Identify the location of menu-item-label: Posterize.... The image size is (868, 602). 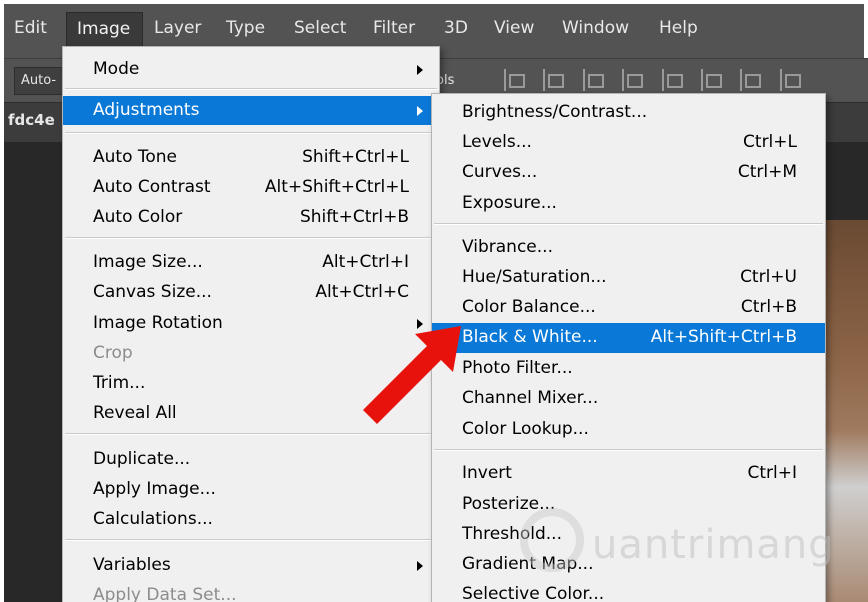
(509, 504).